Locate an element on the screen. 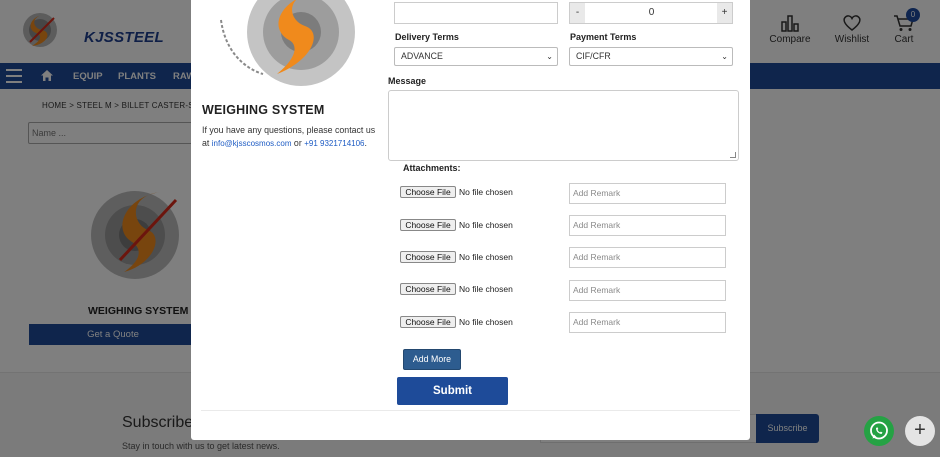 Image resolution: width=940 pixels, height=457 pixels. message-textarea is located at coordinates (563, 125).